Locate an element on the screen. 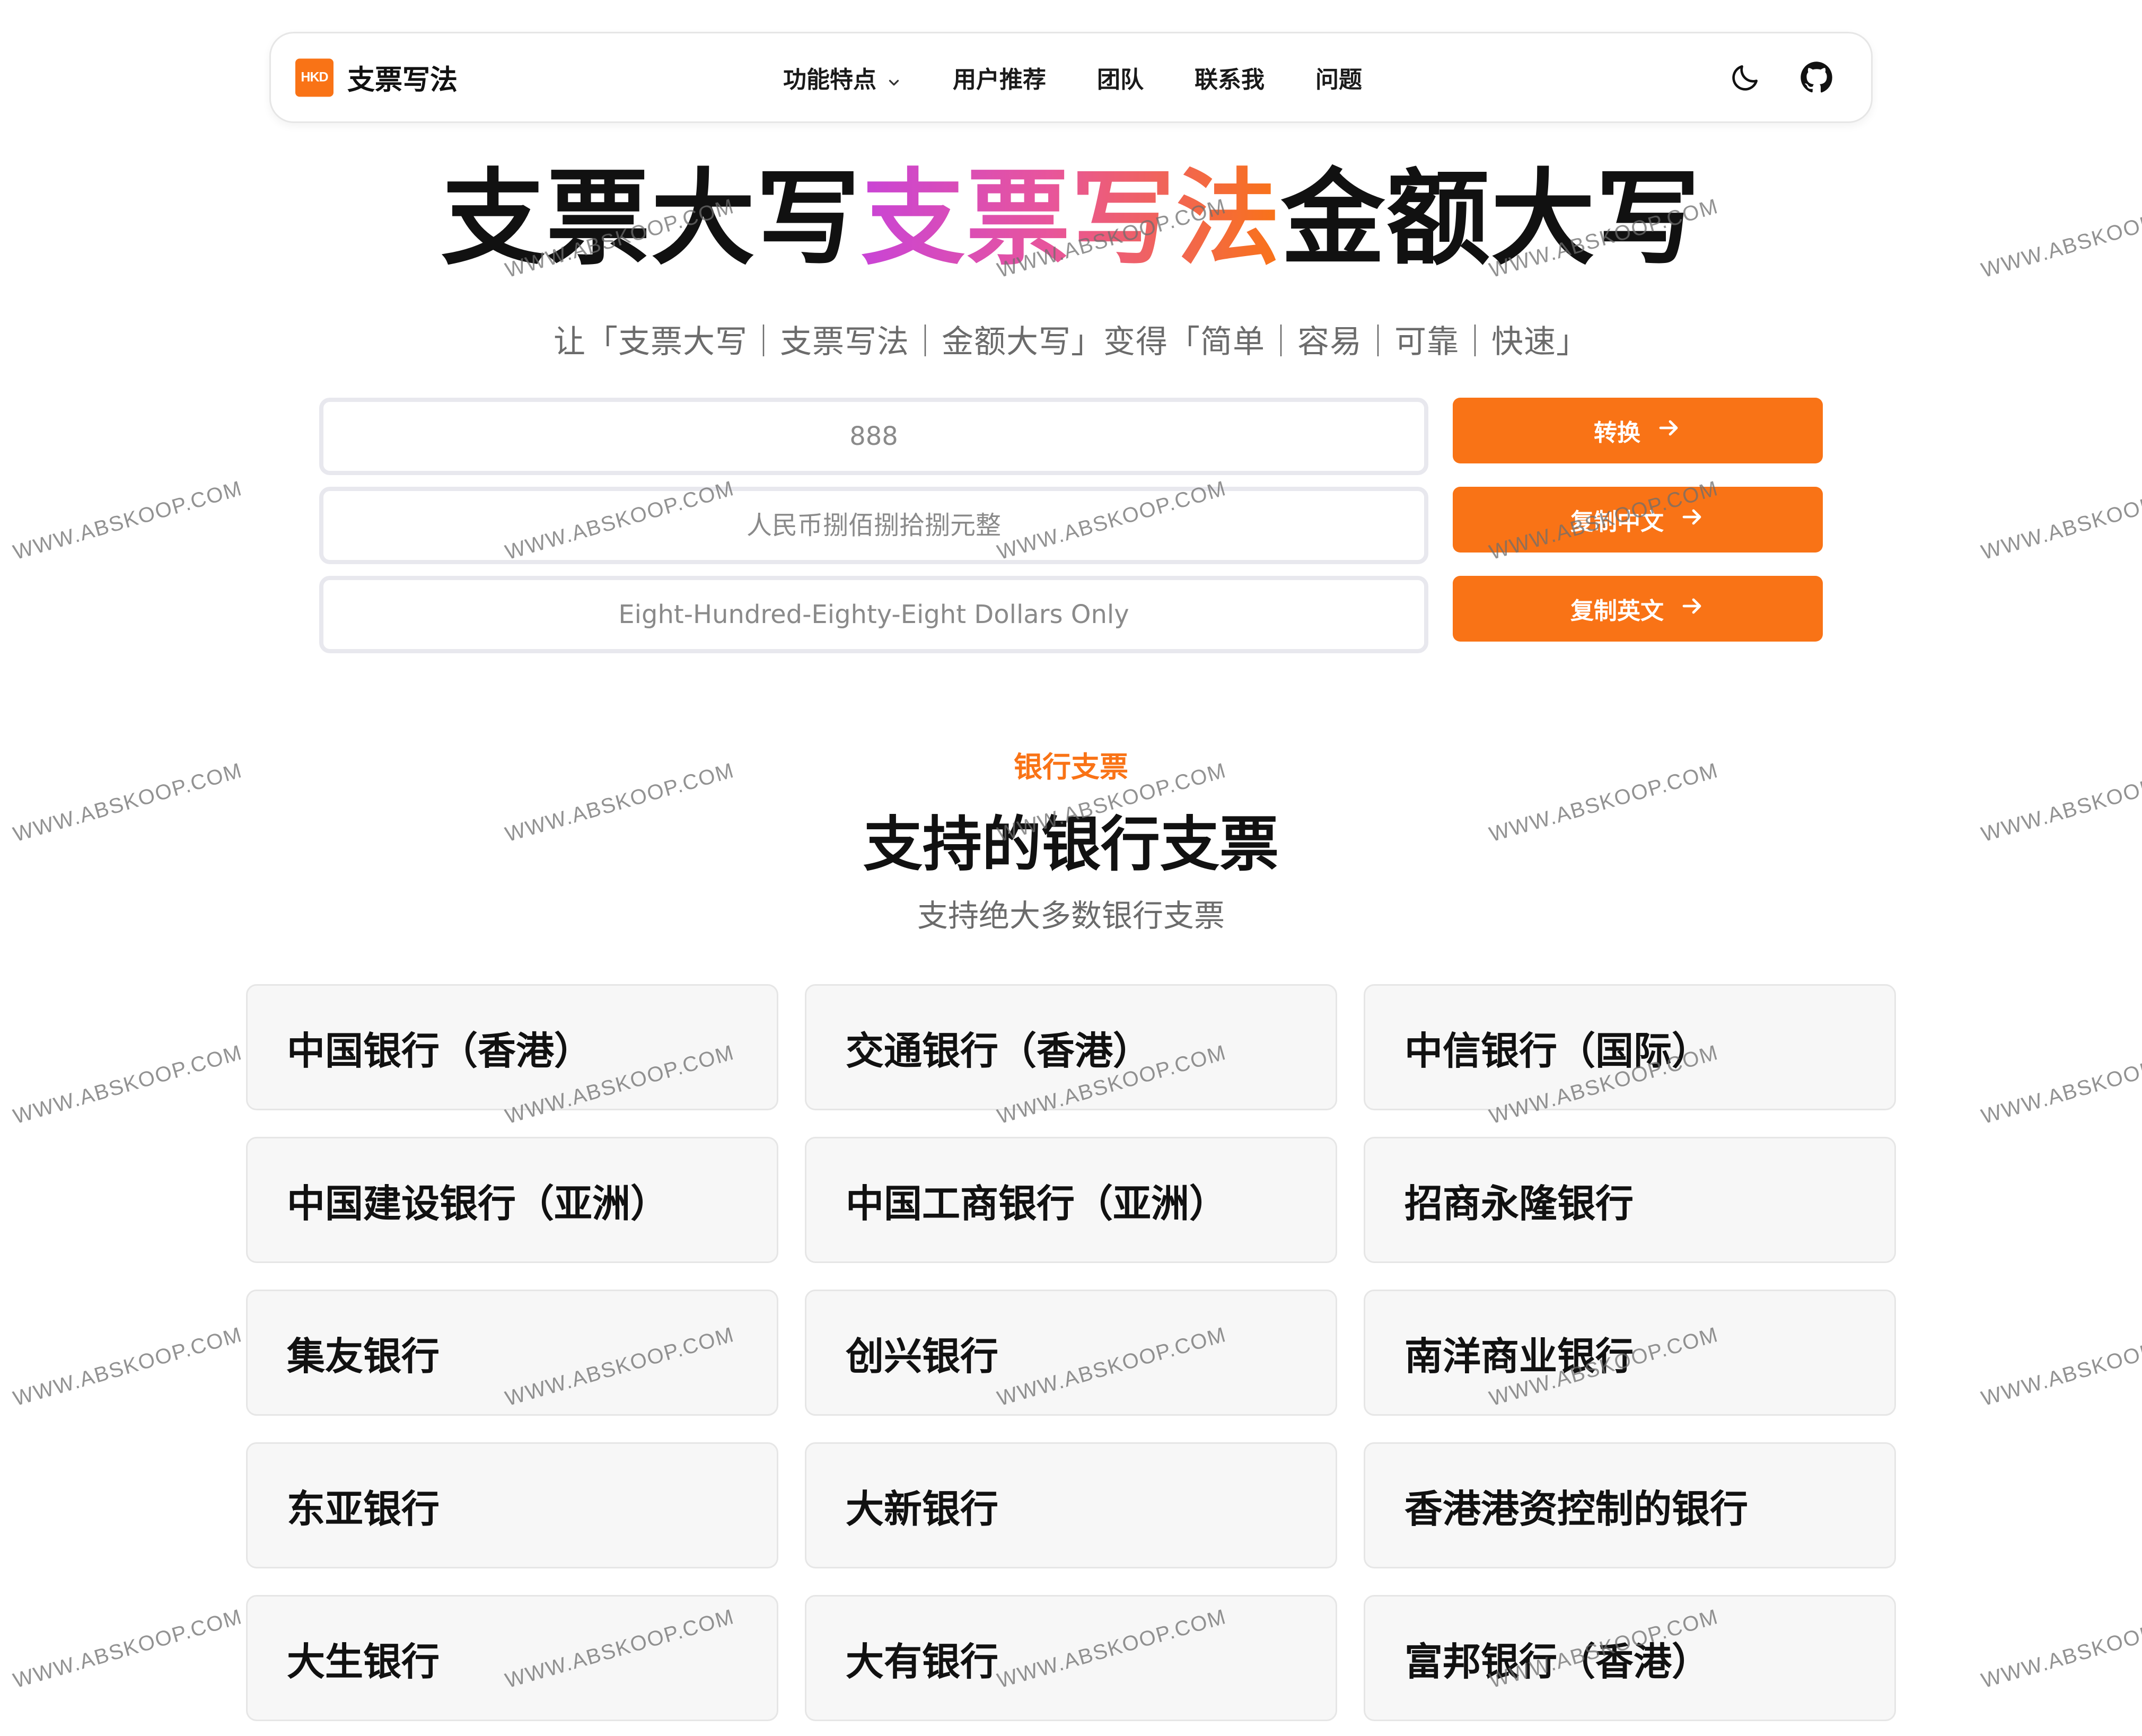  nav-item-faq: 问题 is located at coordinates (1339, 77).